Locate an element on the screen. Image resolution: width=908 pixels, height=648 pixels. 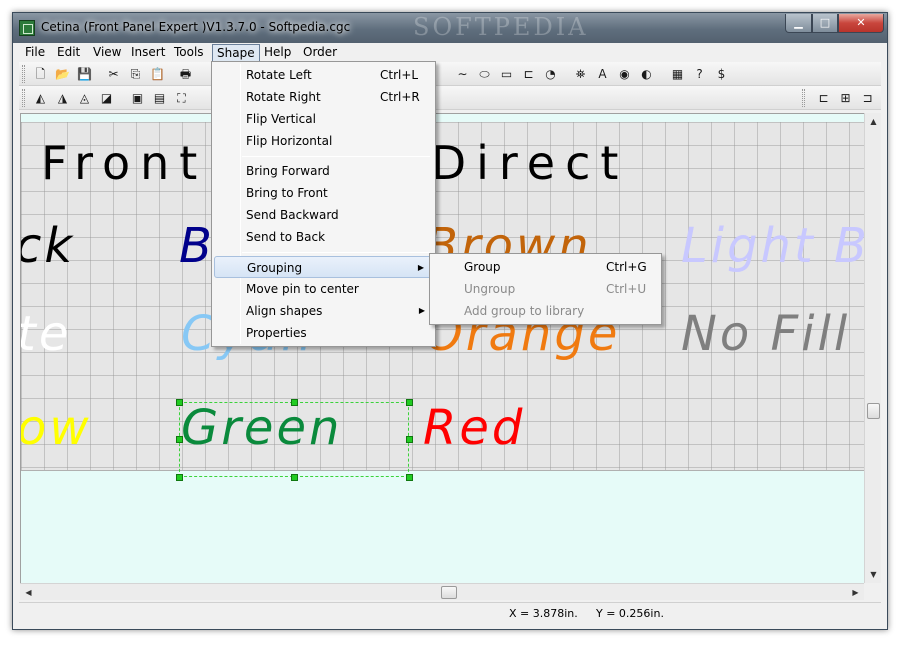
resize-icon: ⛶ is located at coordinates (181, 98).